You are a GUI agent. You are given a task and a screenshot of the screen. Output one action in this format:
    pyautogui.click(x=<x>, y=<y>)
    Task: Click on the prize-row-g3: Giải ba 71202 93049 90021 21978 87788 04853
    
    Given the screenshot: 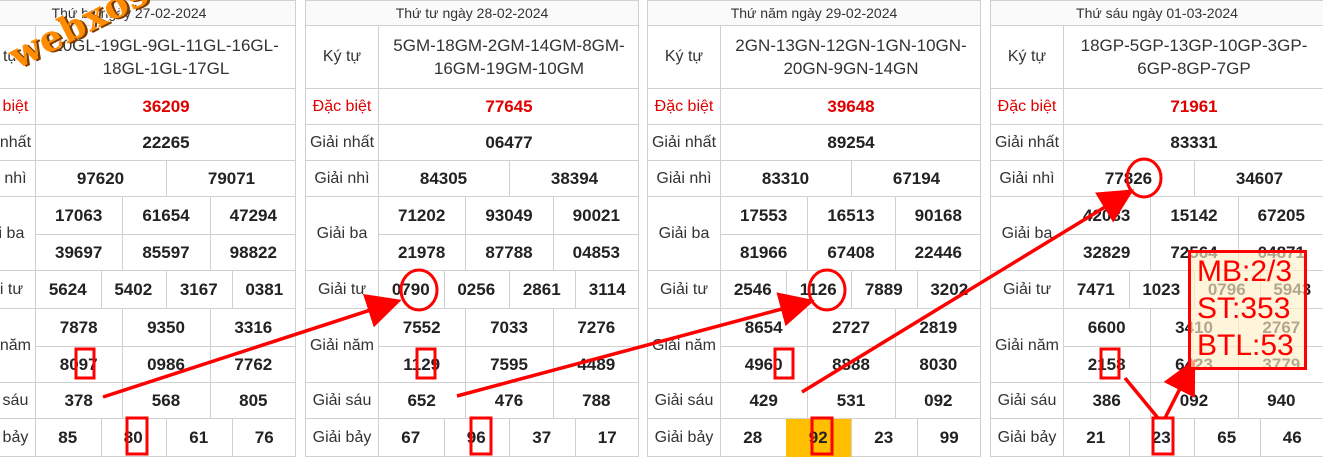 What is the action you would take?
    pyautogui.click(x=472, y=234)
    